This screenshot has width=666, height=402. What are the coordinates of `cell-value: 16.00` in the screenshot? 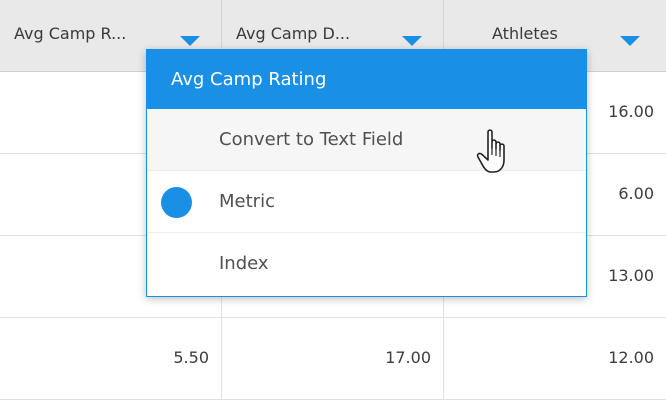 It's located at (631, 111).